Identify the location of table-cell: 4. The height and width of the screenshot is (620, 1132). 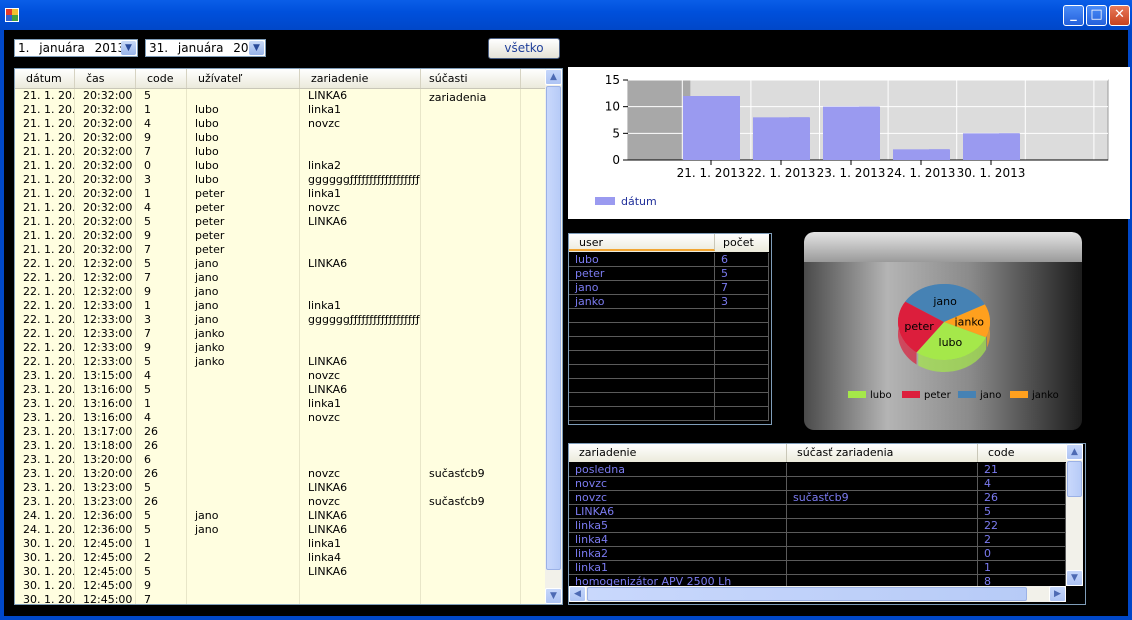
(161, 418).